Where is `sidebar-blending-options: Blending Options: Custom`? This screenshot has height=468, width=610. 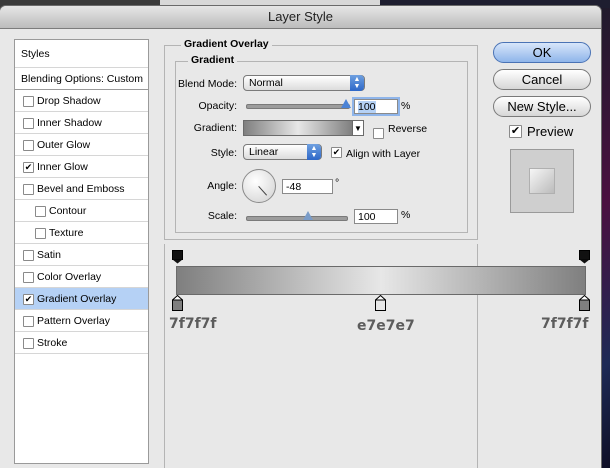 sidebar-blending-options: Blending Options: Custom is located at coordinates (81, 79).